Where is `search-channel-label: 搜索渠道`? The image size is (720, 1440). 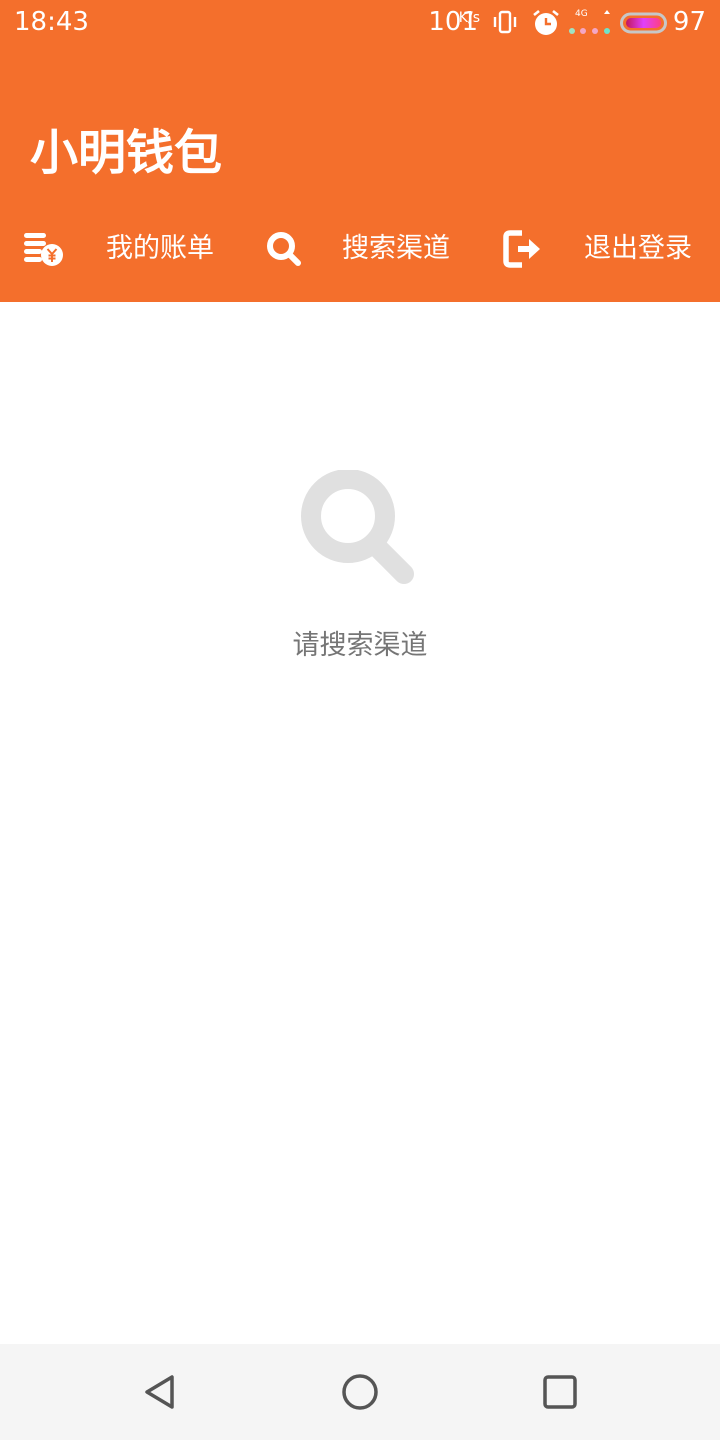
search-channel-label: 搜索渠道 is located at coordinates (396, 248).